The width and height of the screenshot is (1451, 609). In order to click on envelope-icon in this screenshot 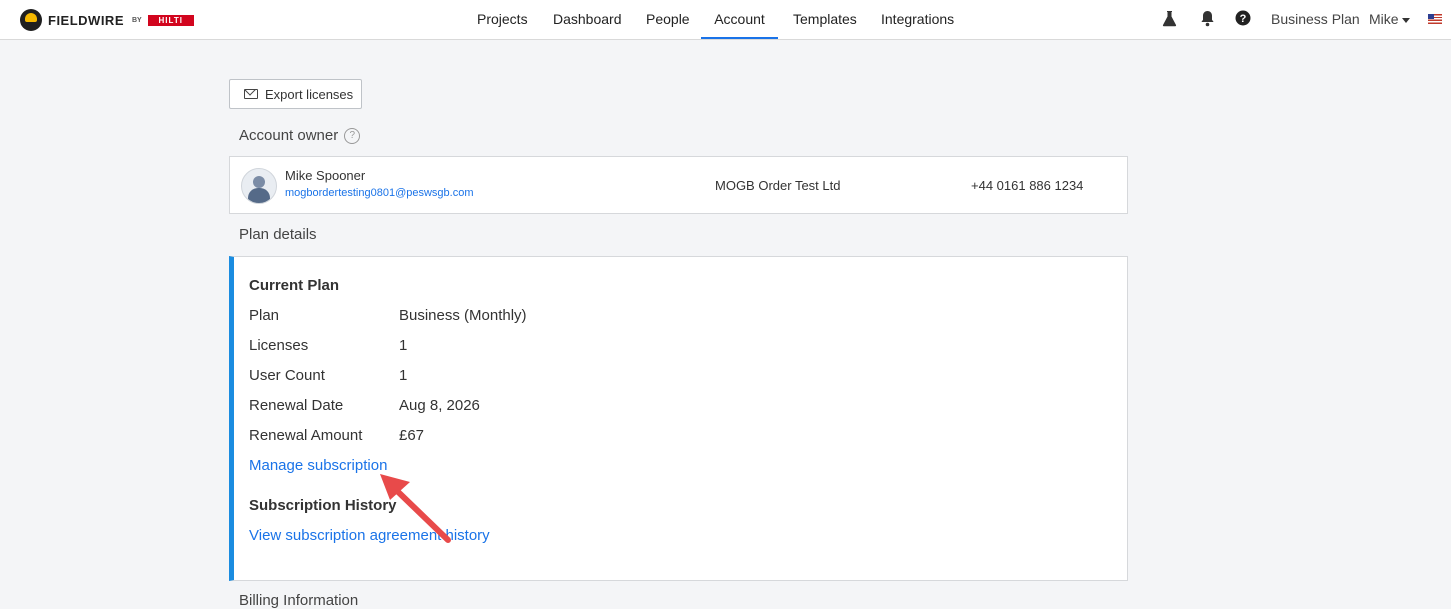, I will do `click(251, 94)`.